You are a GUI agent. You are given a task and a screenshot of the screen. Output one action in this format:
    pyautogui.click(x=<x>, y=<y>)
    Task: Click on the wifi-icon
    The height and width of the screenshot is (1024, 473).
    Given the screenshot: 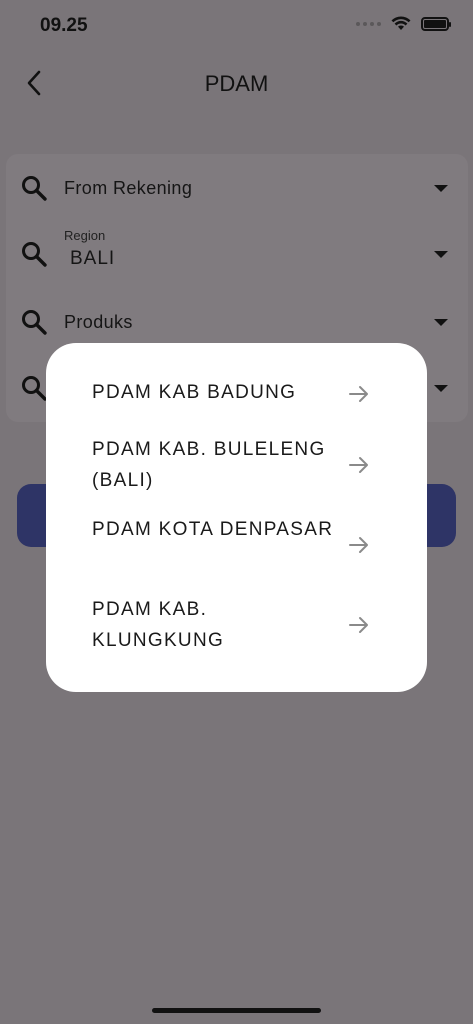 What is the action you would take?
    pyautogui.click(x=401, y=23)
    